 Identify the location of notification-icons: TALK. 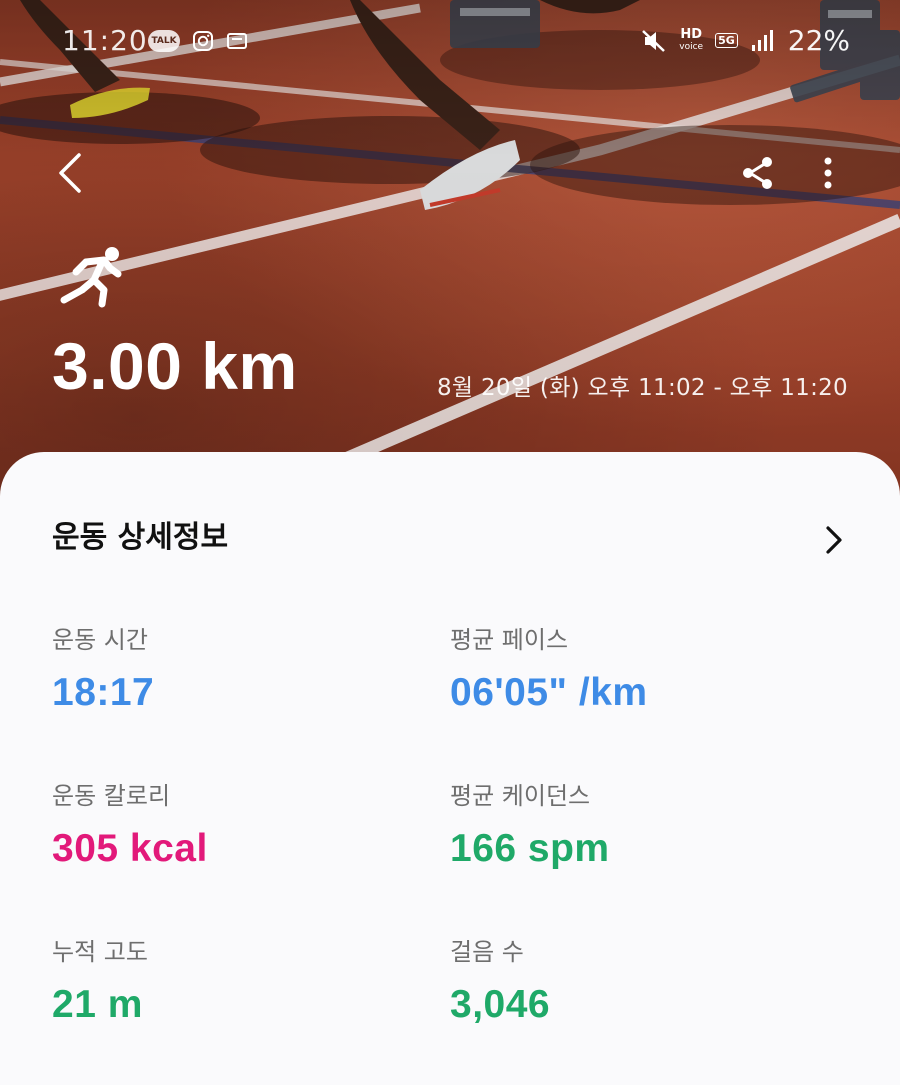
(198, 41).